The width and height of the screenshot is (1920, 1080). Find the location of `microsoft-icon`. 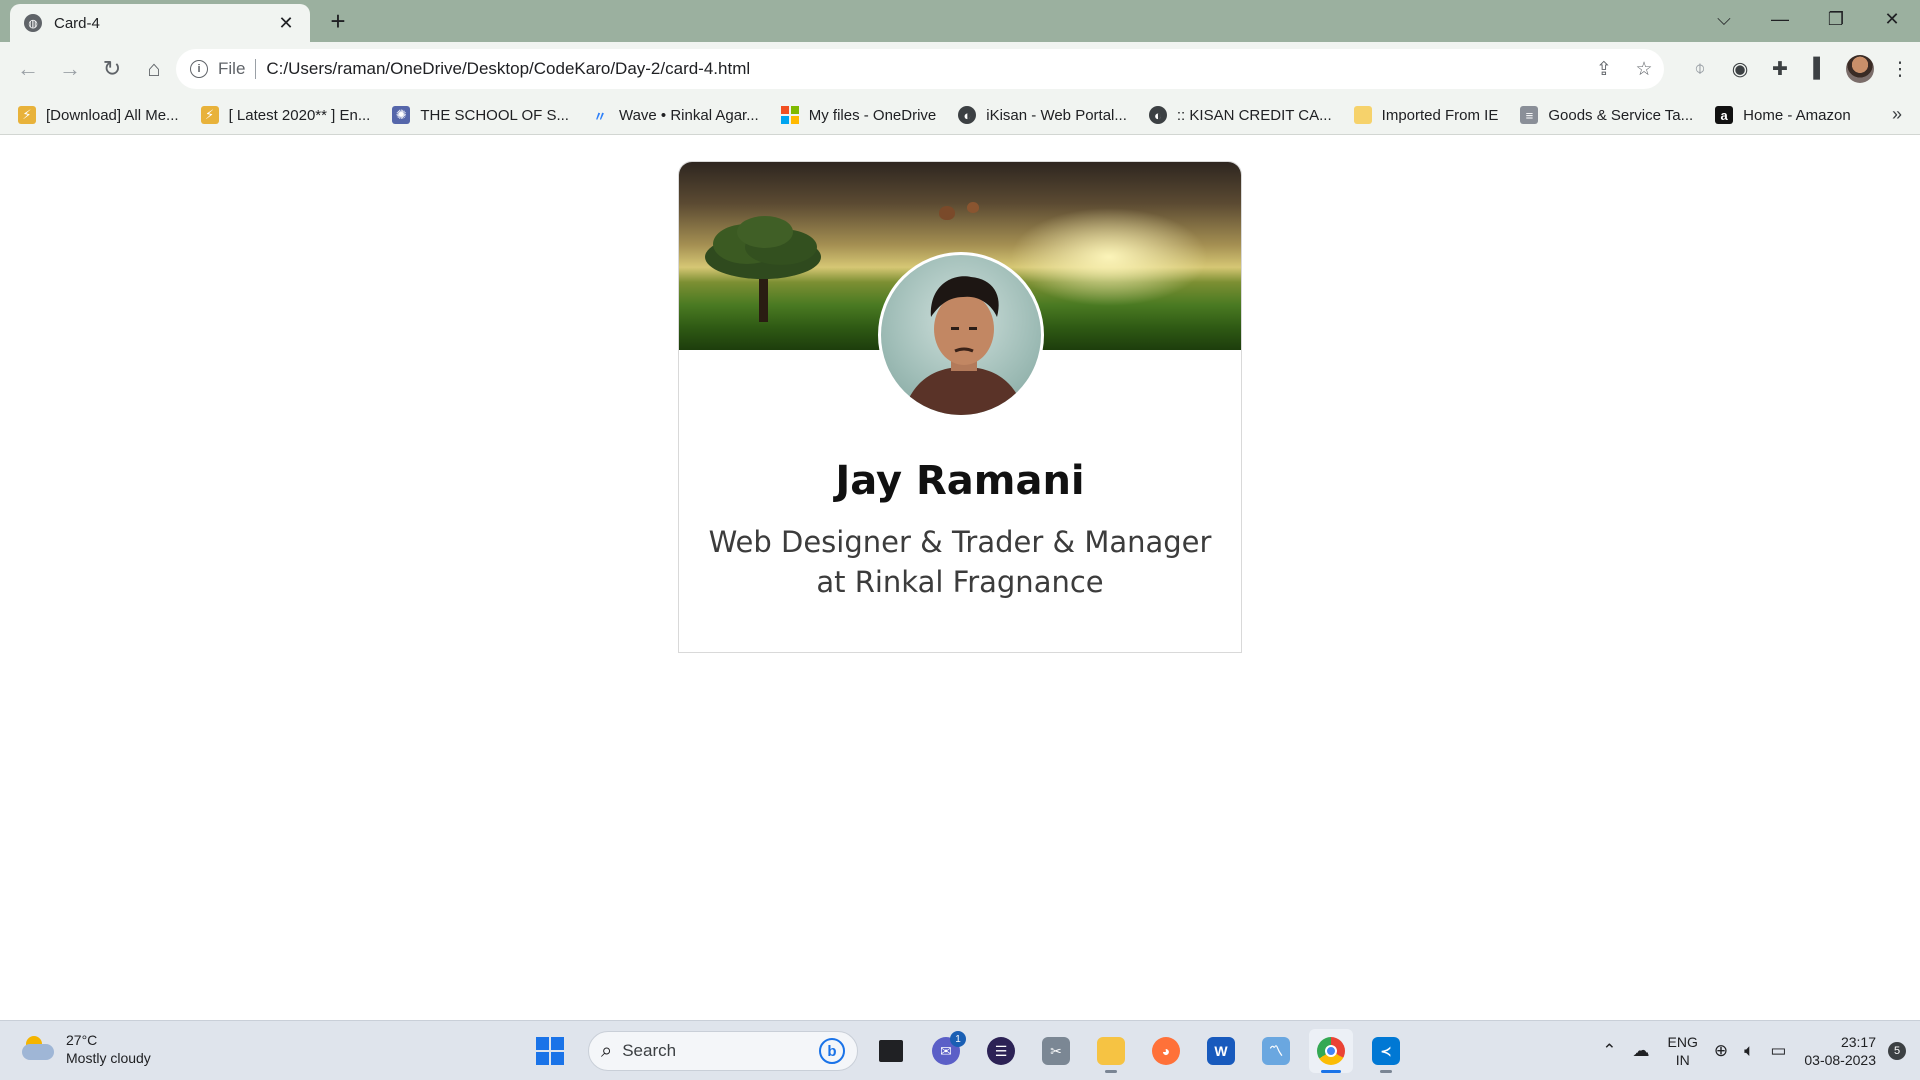

microsoft-icon is located at coordinates (789, 115).